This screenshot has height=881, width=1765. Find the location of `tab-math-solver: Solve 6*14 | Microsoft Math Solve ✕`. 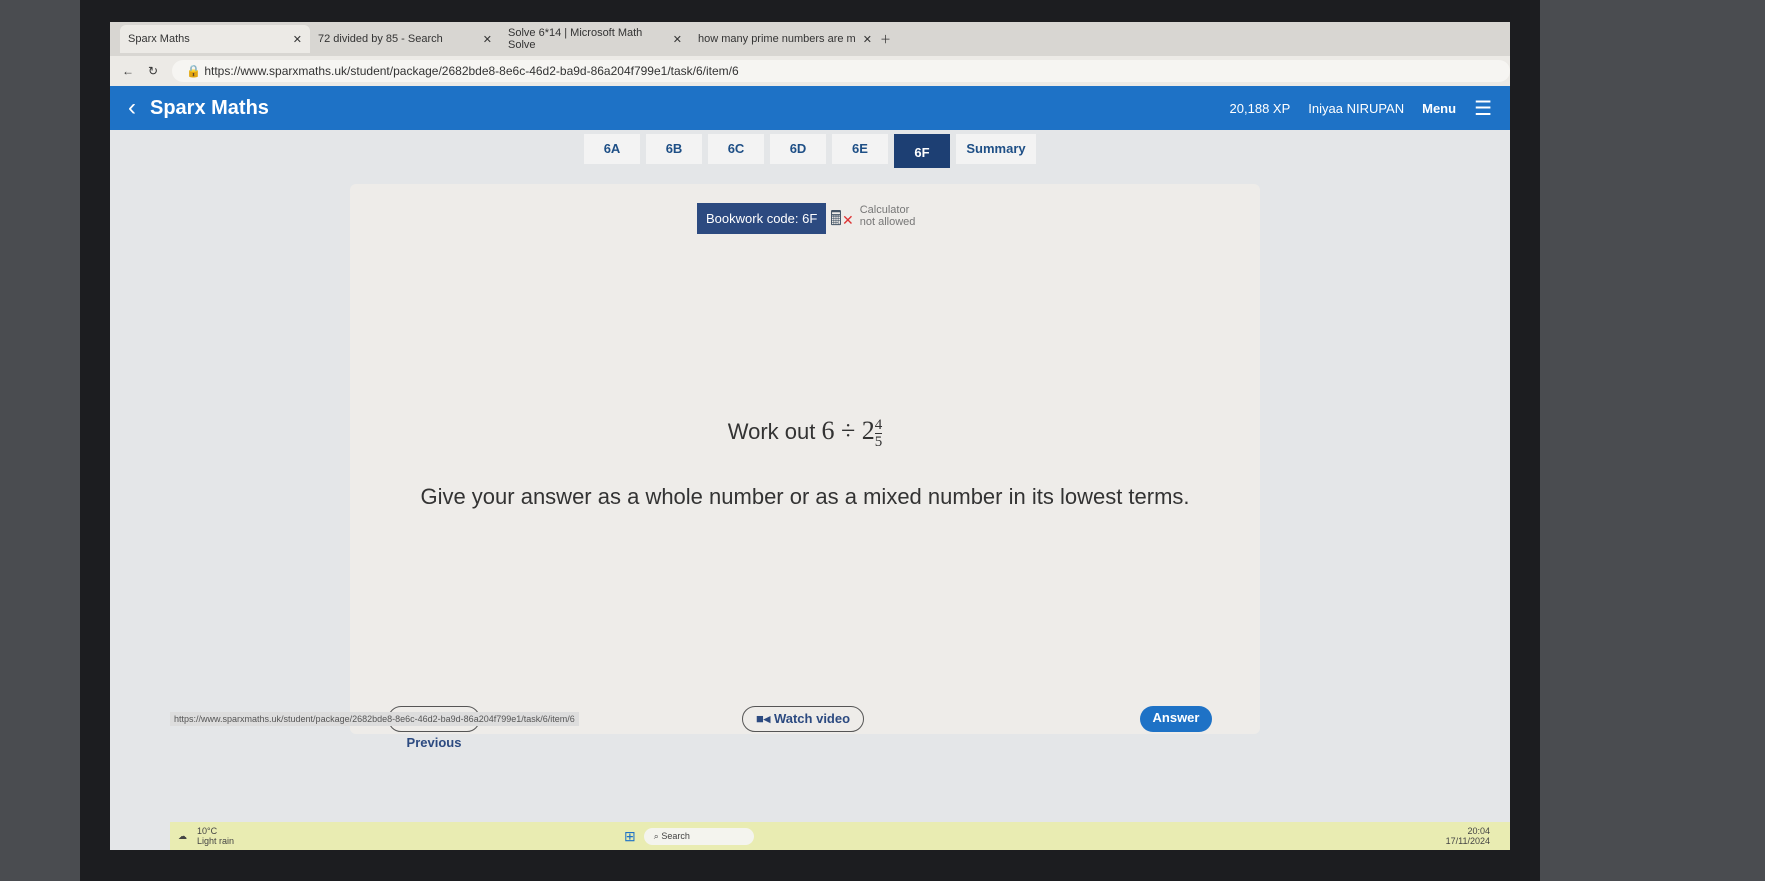

tab-math-solver: Solve 6*14 | Microsoft Math Solve ✕ is located at coordinates (595, 39).